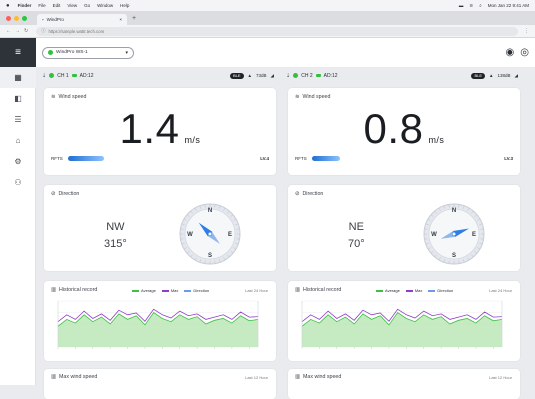  What do you see at coordinates (8, 18) in the screenshot?
I see `close-window-button` at bounding box center [8, 18].